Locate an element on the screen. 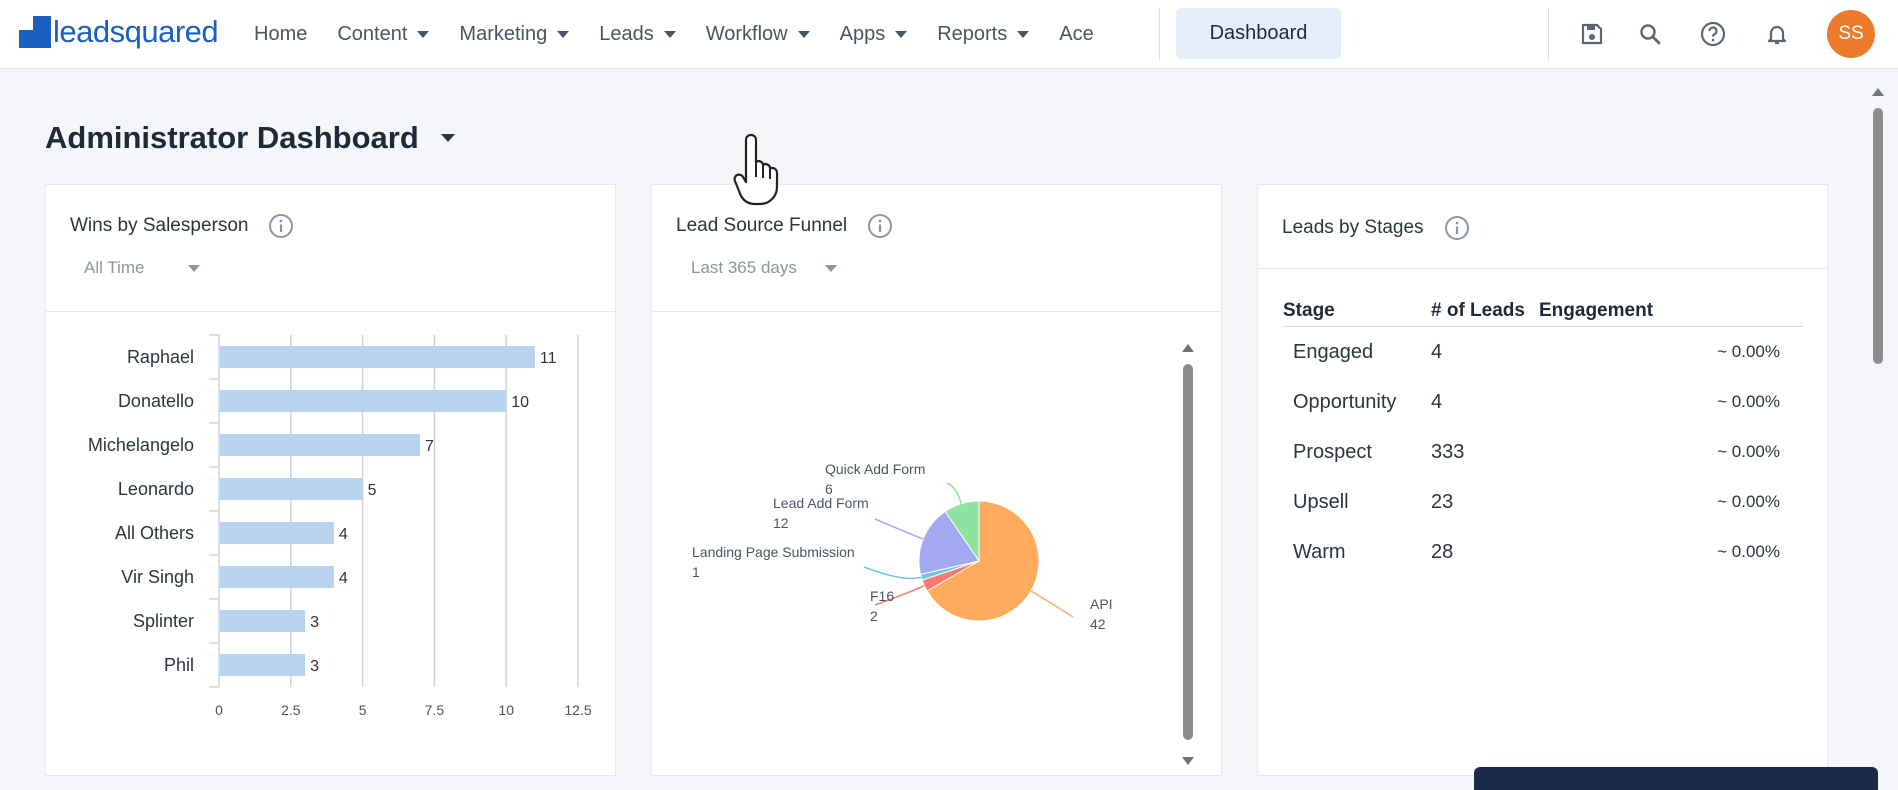 This screenshot has height=790, width=1898. page-scrollbar is located at coordinates (1878, 436).